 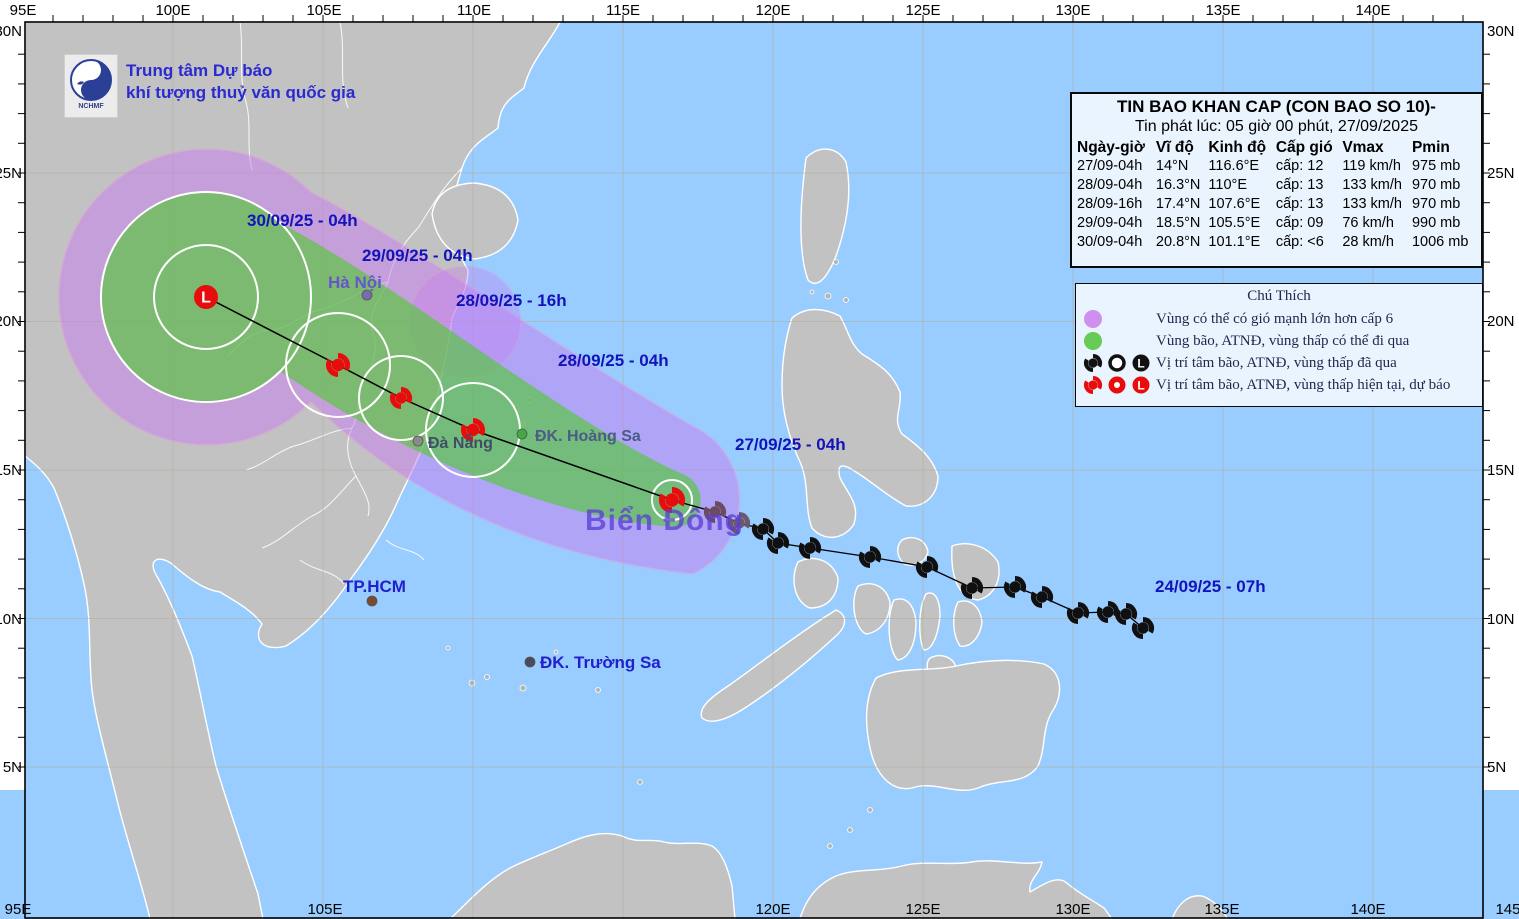 What do you see at coordinates (1172, 166) in the screenshot?
I see `storm-table-cell: 14°N` at bounding box center [1172, 166].